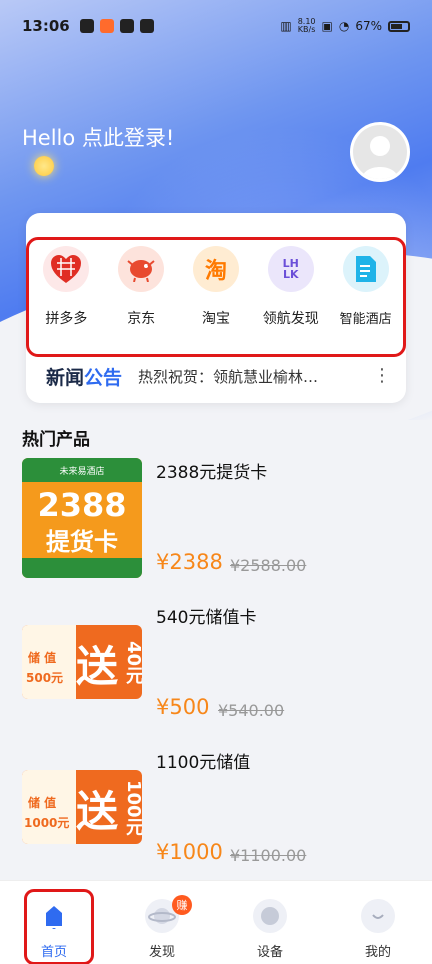 This screenshot has height=964, width=432. I want to click on shortcut-label: 智能酒店, so click(365, 319).